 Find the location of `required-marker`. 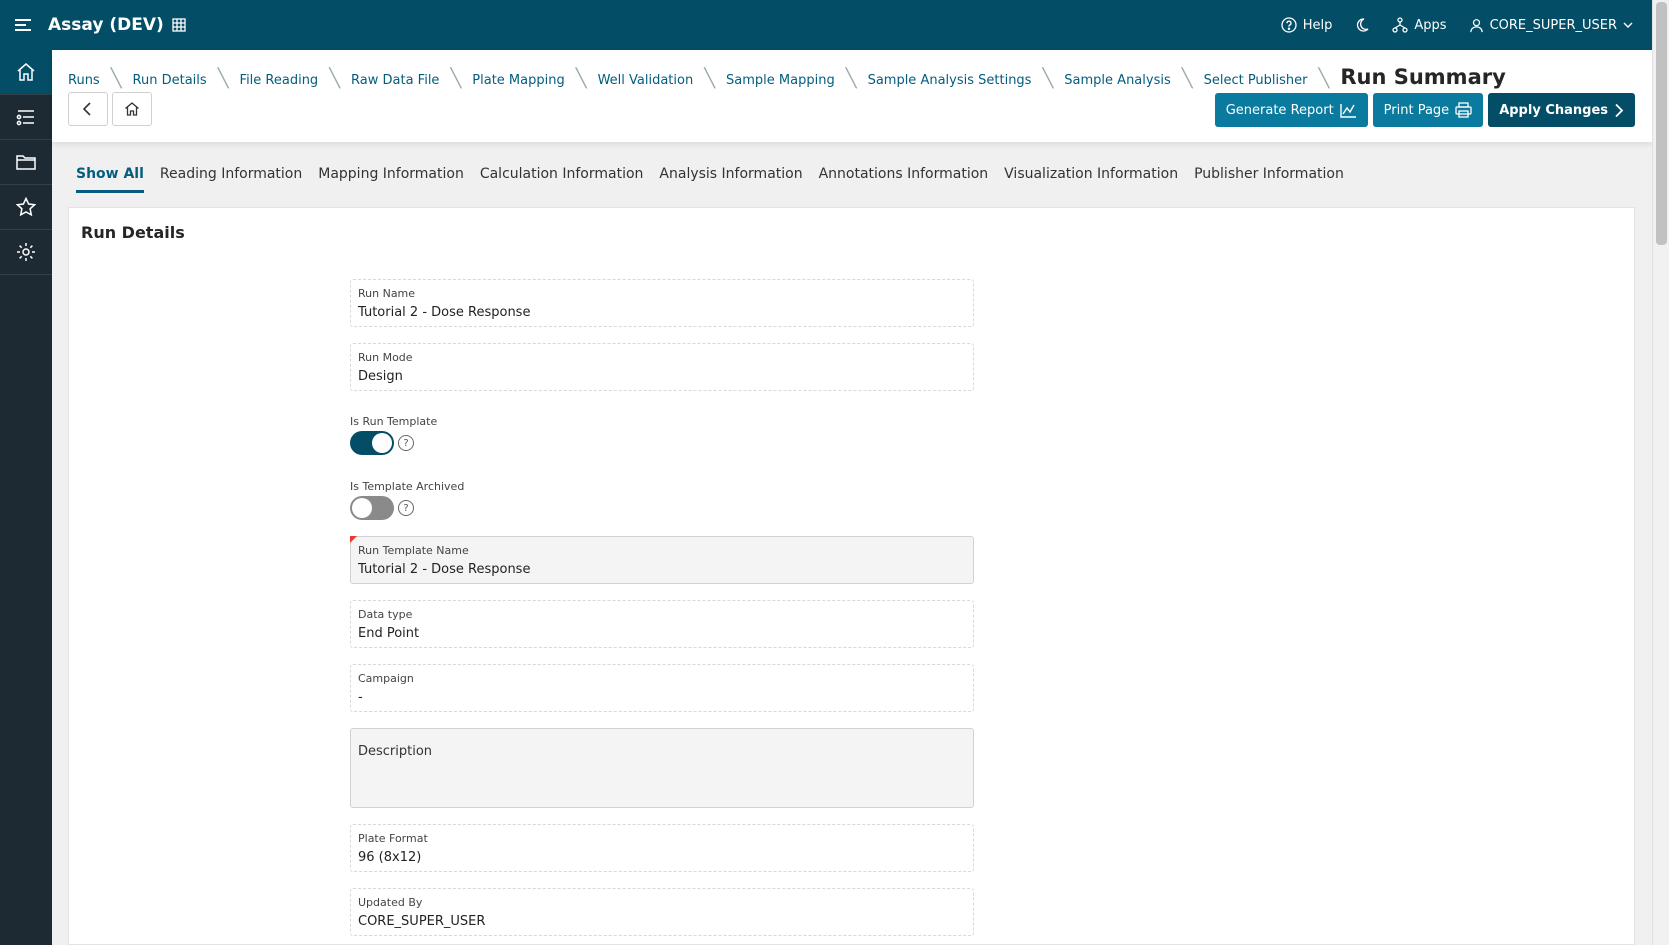

required-marker is located at coordinates (353, 539).